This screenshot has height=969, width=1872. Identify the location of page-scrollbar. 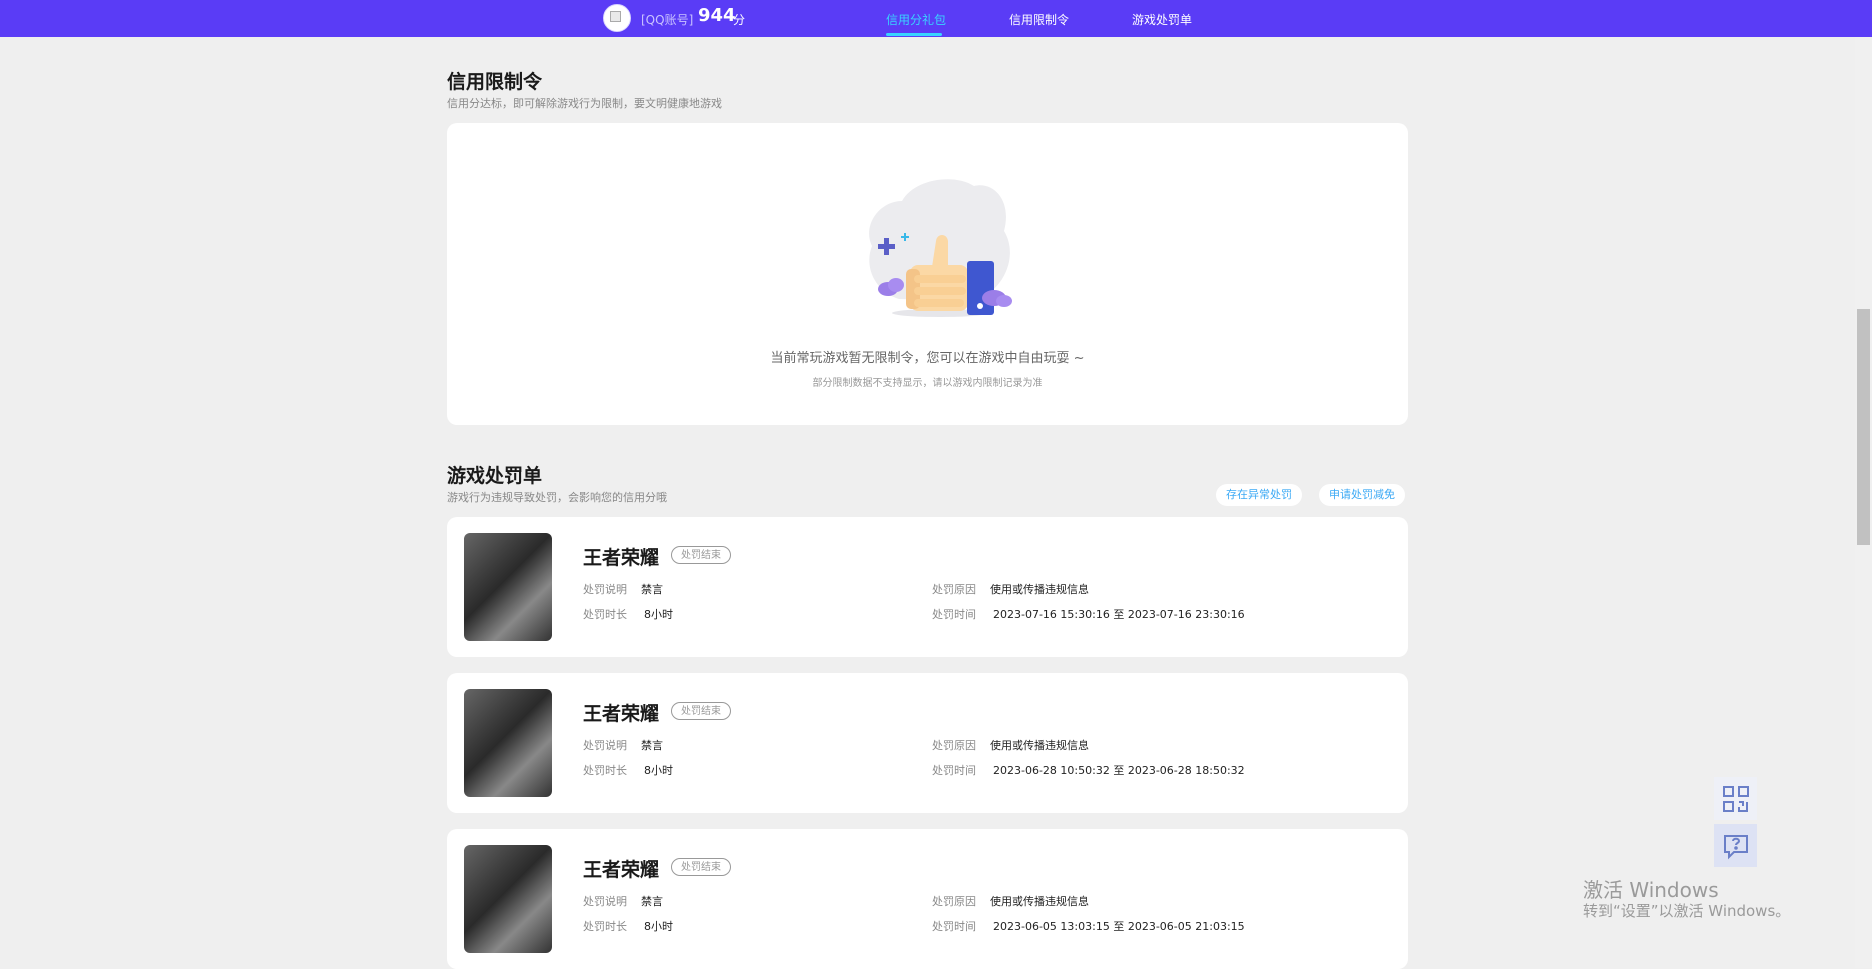
(1863, 502).